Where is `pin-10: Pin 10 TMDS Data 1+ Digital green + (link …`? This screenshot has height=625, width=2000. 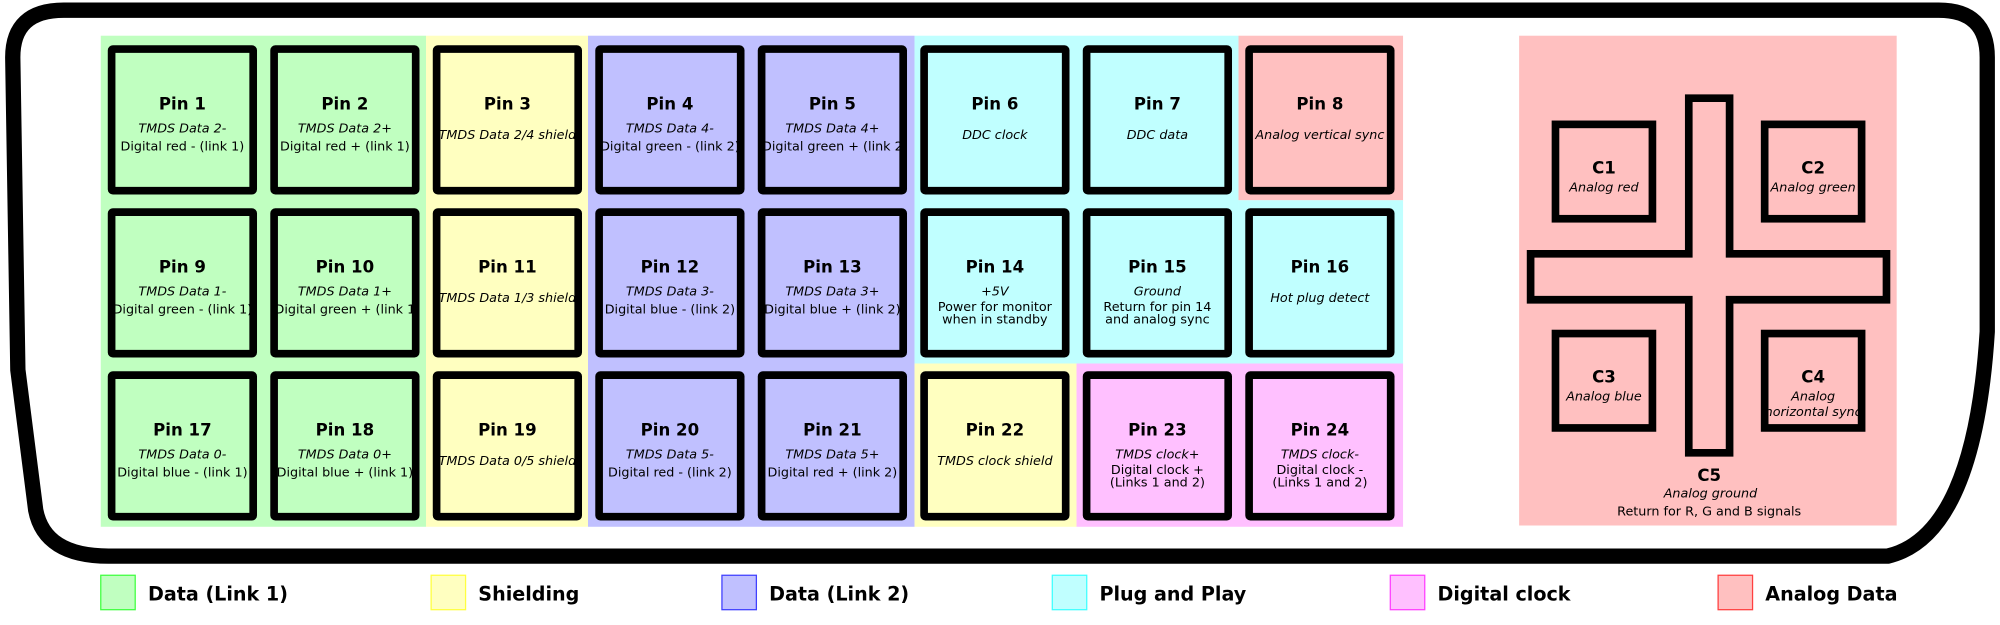 pin-10: Pin 10 TMDS Data 1+ Digital green + (link … is located at coordinates (345, 283).